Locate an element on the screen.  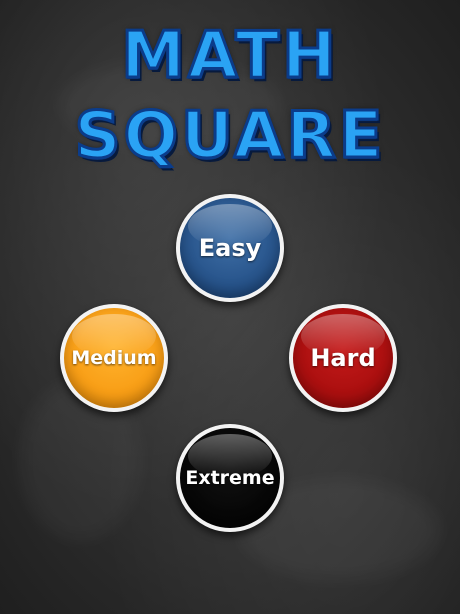
hard-button: Hard is located at coordinates (343, 358).